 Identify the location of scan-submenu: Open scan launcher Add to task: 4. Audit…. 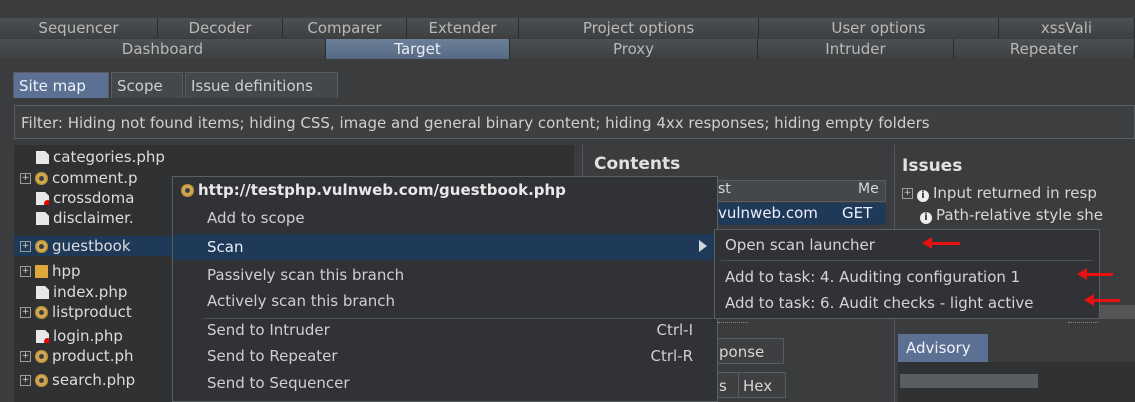
(907, 274).